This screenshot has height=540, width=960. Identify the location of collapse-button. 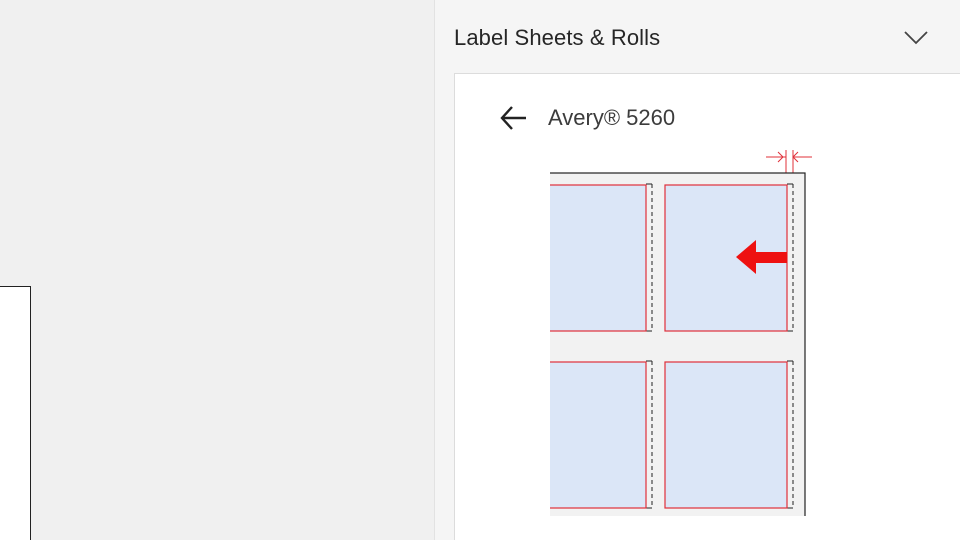
(916, 38).